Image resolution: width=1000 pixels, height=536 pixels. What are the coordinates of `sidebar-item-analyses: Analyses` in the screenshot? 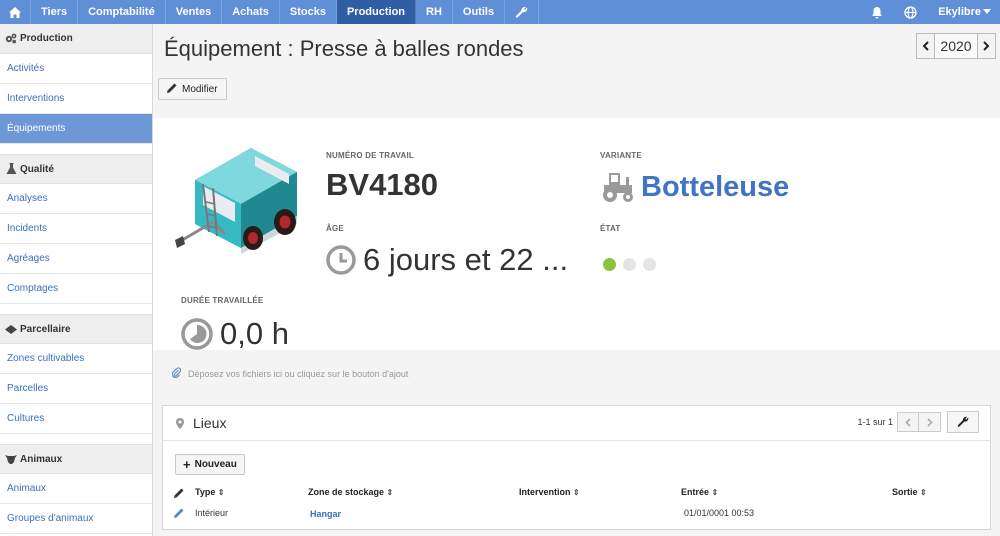 It's located at (76, 199).